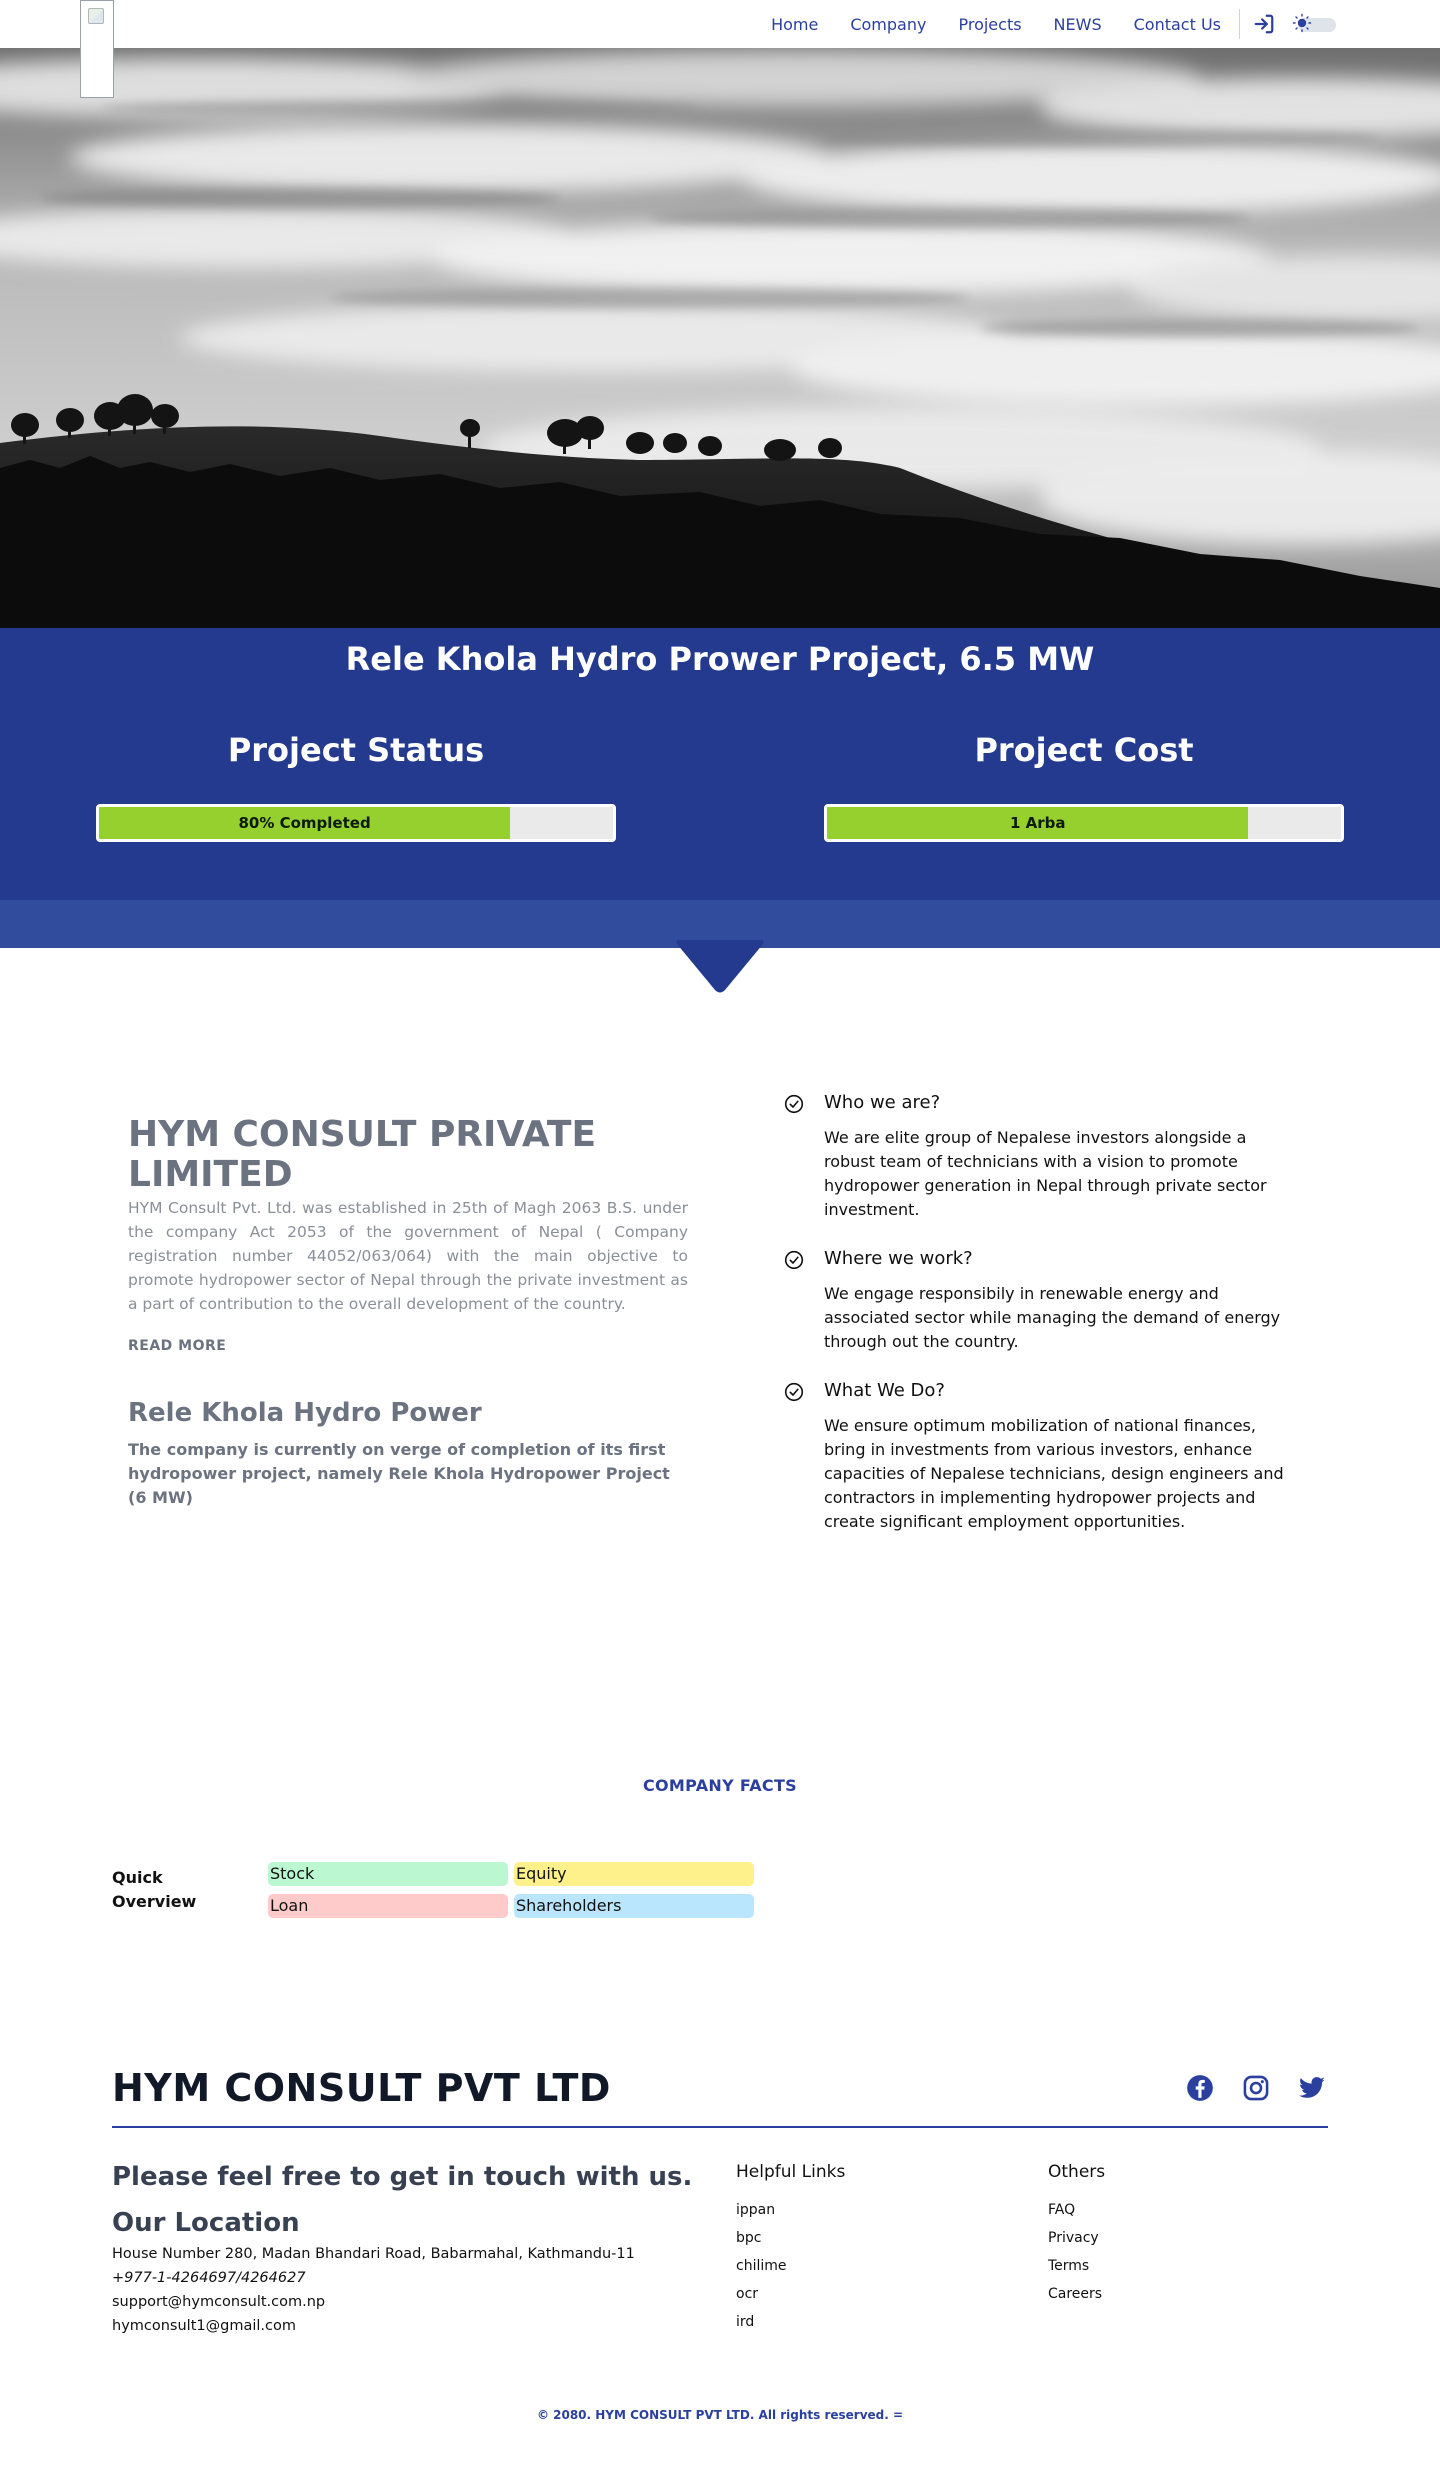  Describe the element at coordinates (884, 1390) in the screenshot. I see `feature-title: What We Do?` at that location.